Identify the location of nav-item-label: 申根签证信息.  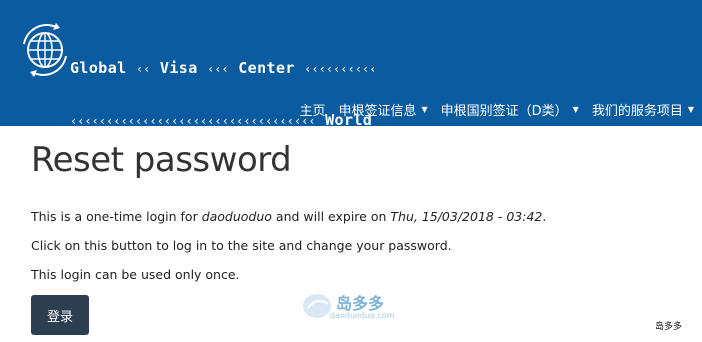
(377, 111).